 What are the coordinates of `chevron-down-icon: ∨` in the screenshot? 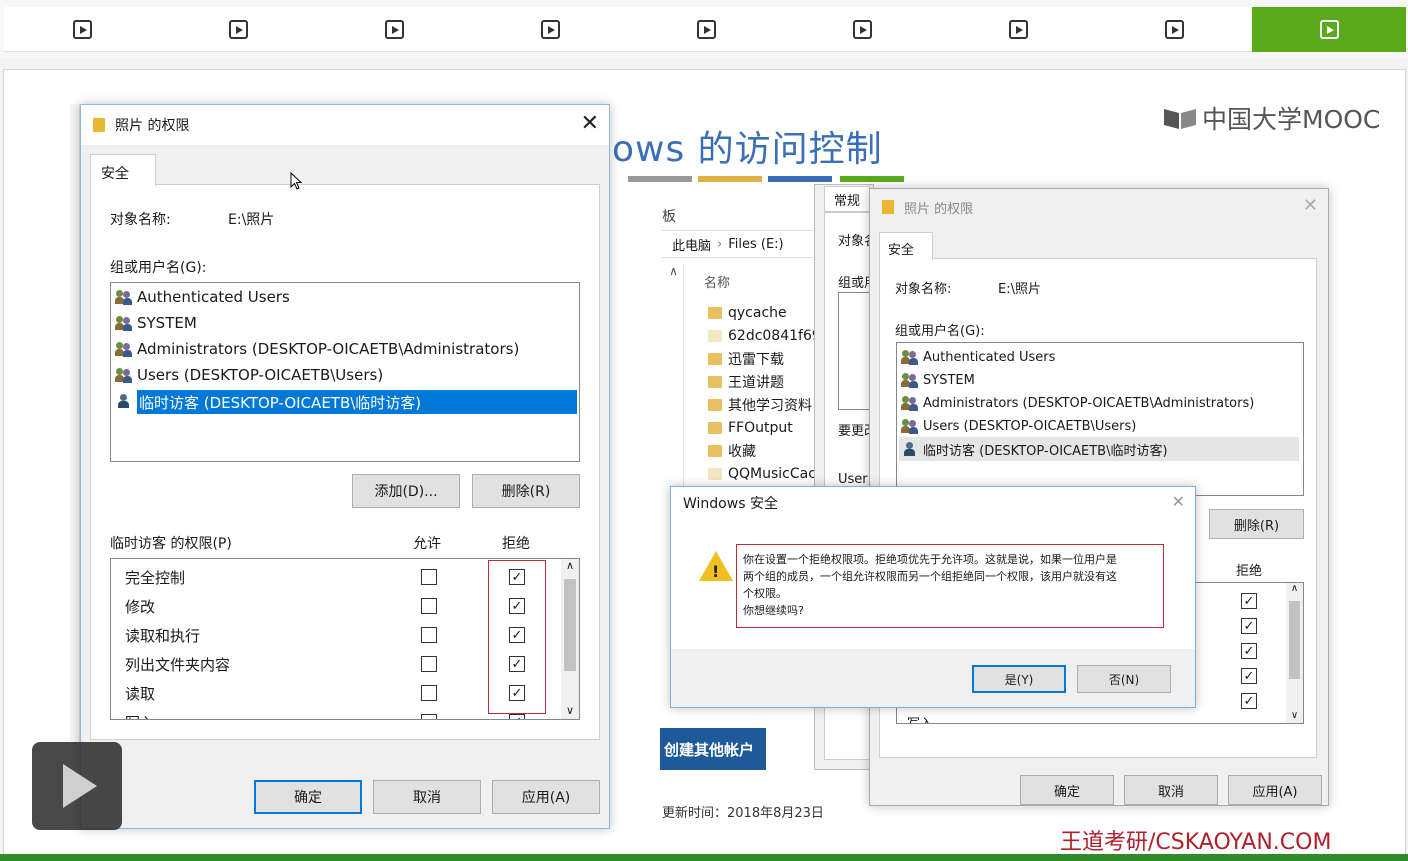 It's located at (1294, 715).